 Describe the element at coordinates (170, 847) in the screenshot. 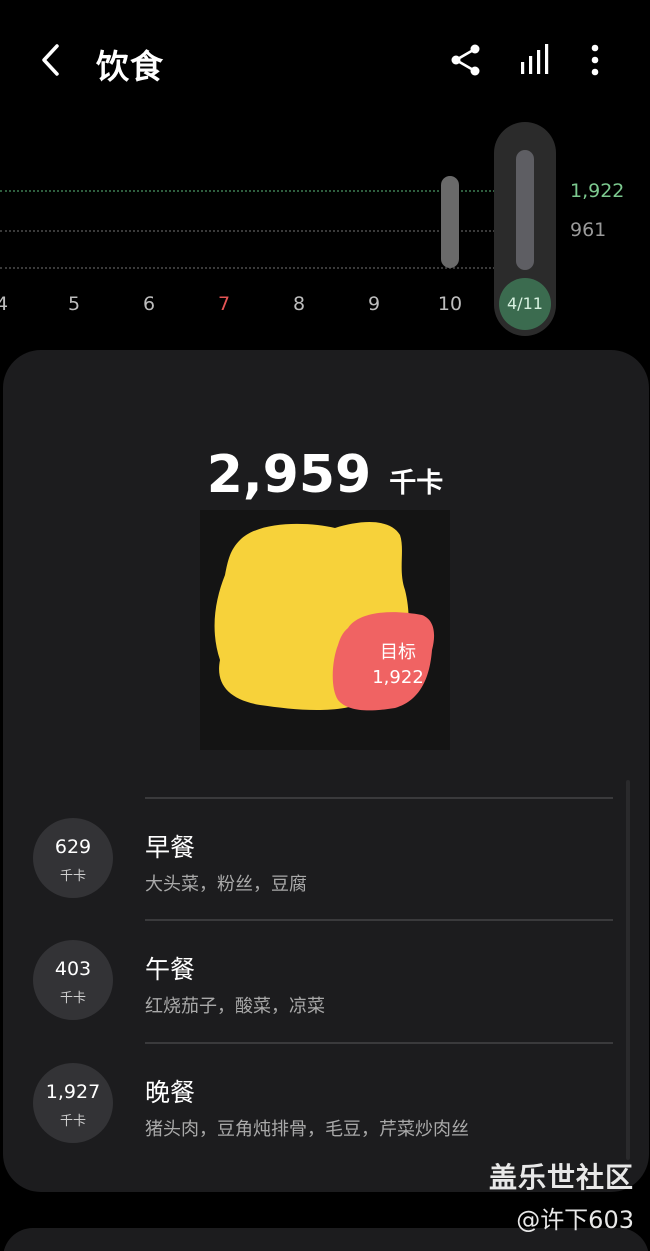

I see `meal-name: 早餐` at that location.